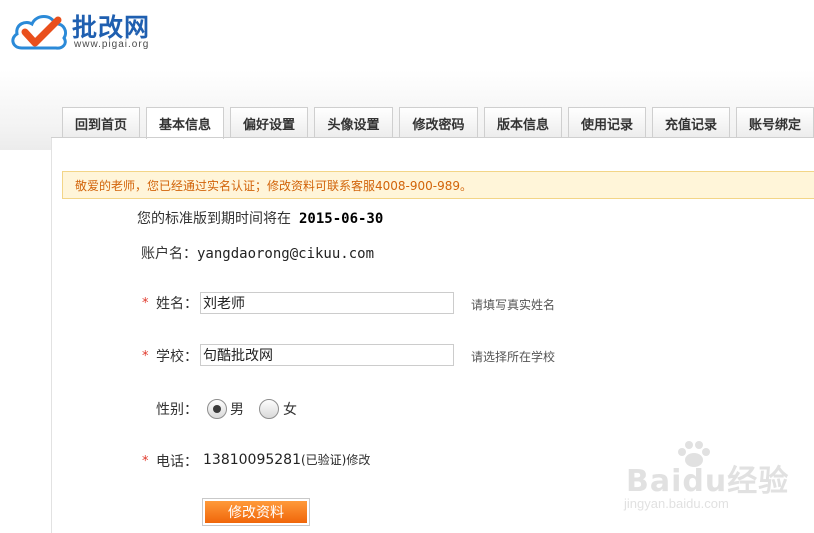 The image size is (814, 533). I want to click on gender-male-radio, so click(217, 409).